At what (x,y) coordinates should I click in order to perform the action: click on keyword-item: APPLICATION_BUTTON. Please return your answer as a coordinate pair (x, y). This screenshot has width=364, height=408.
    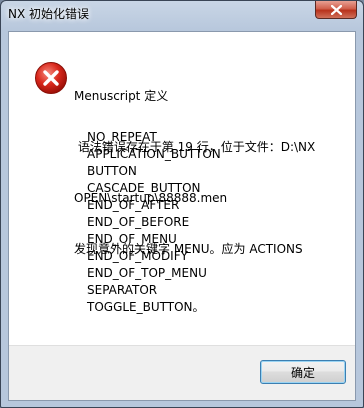
    Looking at the image, I should click on (154, 154).